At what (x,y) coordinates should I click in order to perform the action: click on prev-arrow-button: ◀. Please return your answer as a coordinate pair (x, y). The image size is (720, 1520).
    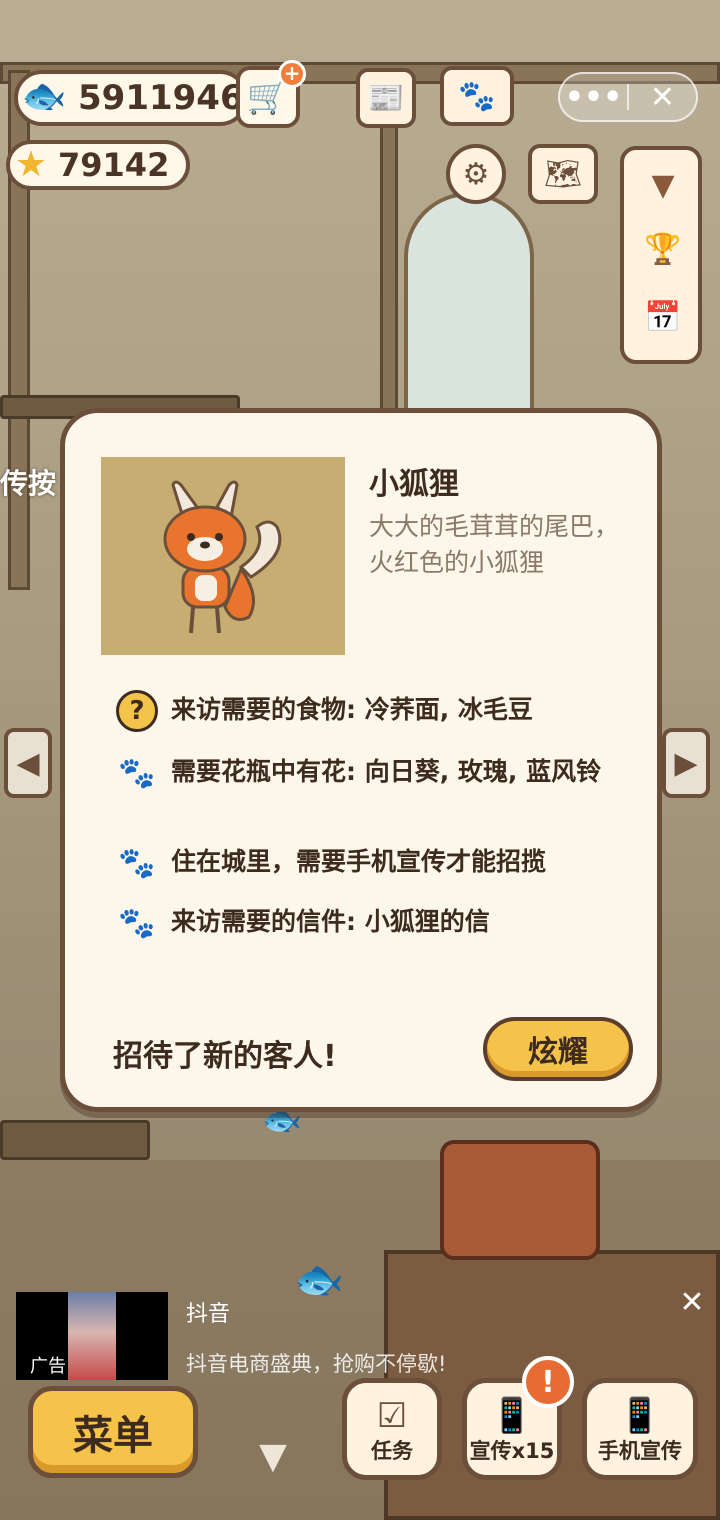
    Looking at the image, I should click on (28, 763).